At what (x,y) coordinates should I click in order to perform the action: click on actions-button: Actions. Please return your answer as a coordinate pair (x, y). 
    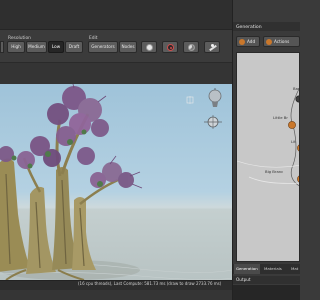
    Looking at the image, I should click on (281, 41).